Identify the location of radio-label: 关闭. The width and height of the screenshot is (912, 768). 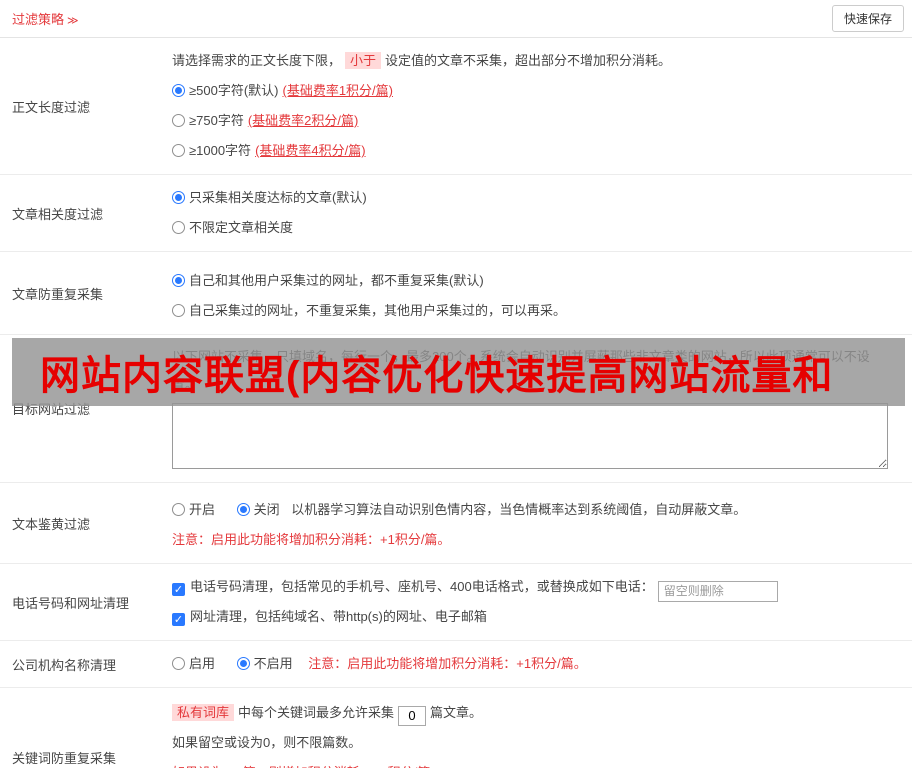
(266, 509).